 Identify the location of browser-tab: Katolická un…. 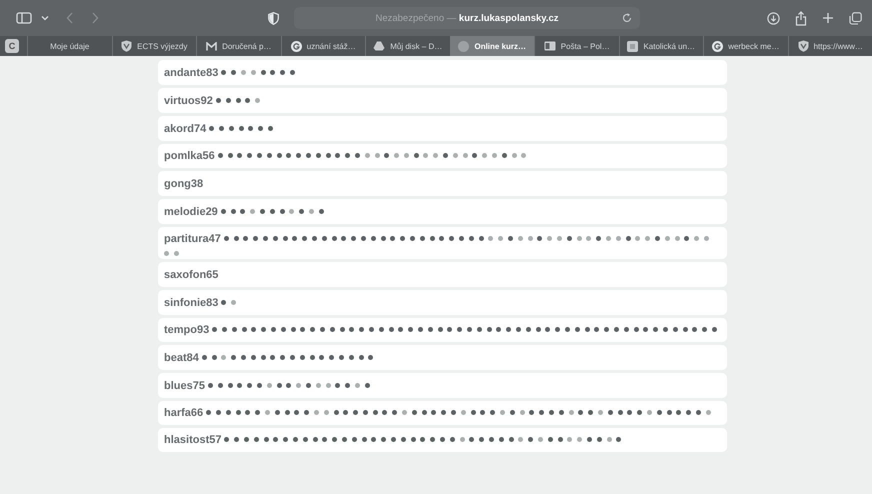
(660, 46).